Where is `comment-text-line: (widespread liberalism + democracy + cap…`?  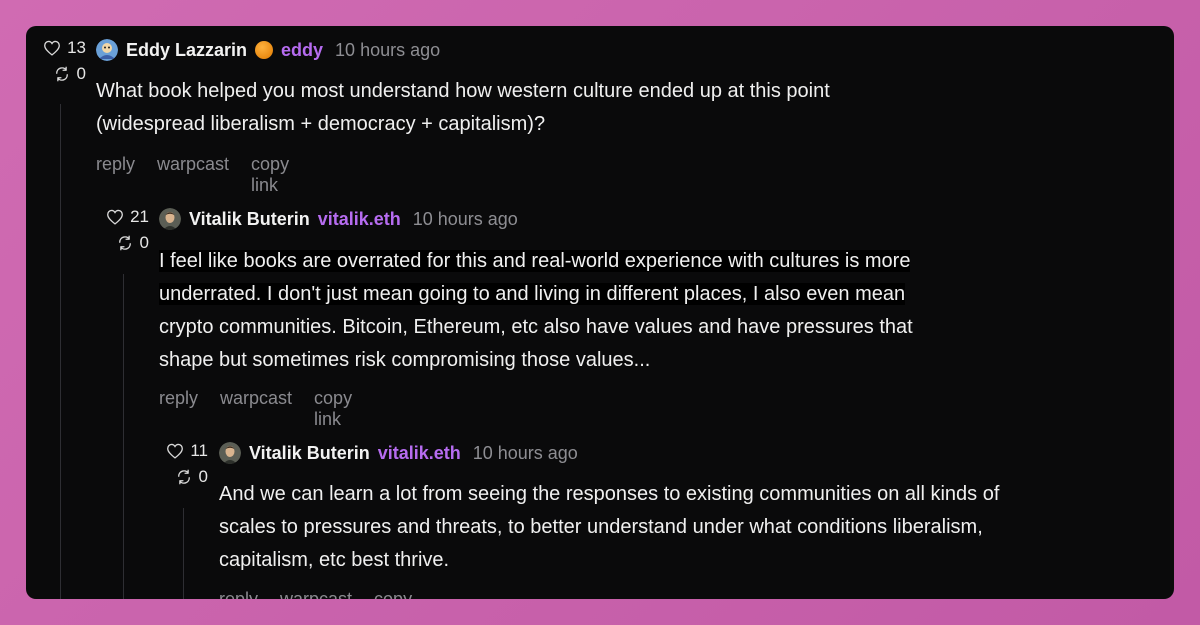 comment-text-line: (widespread liberalism + democracy + cap… is located at coordinates (321, 124).